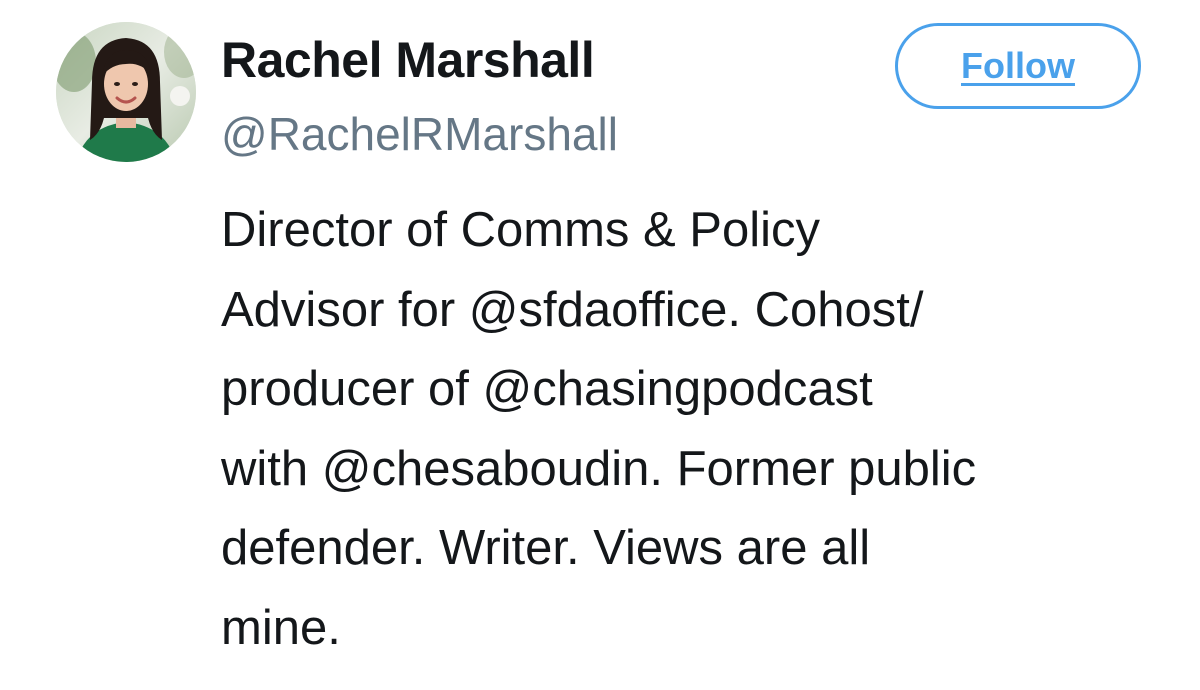 The width and height of the screenshot is (1200, 690). What do you see at coordinates (521, 230) in the screenshot?
I see `bio-line: Director of Comms & Policy` at bounding box center [521, 230].